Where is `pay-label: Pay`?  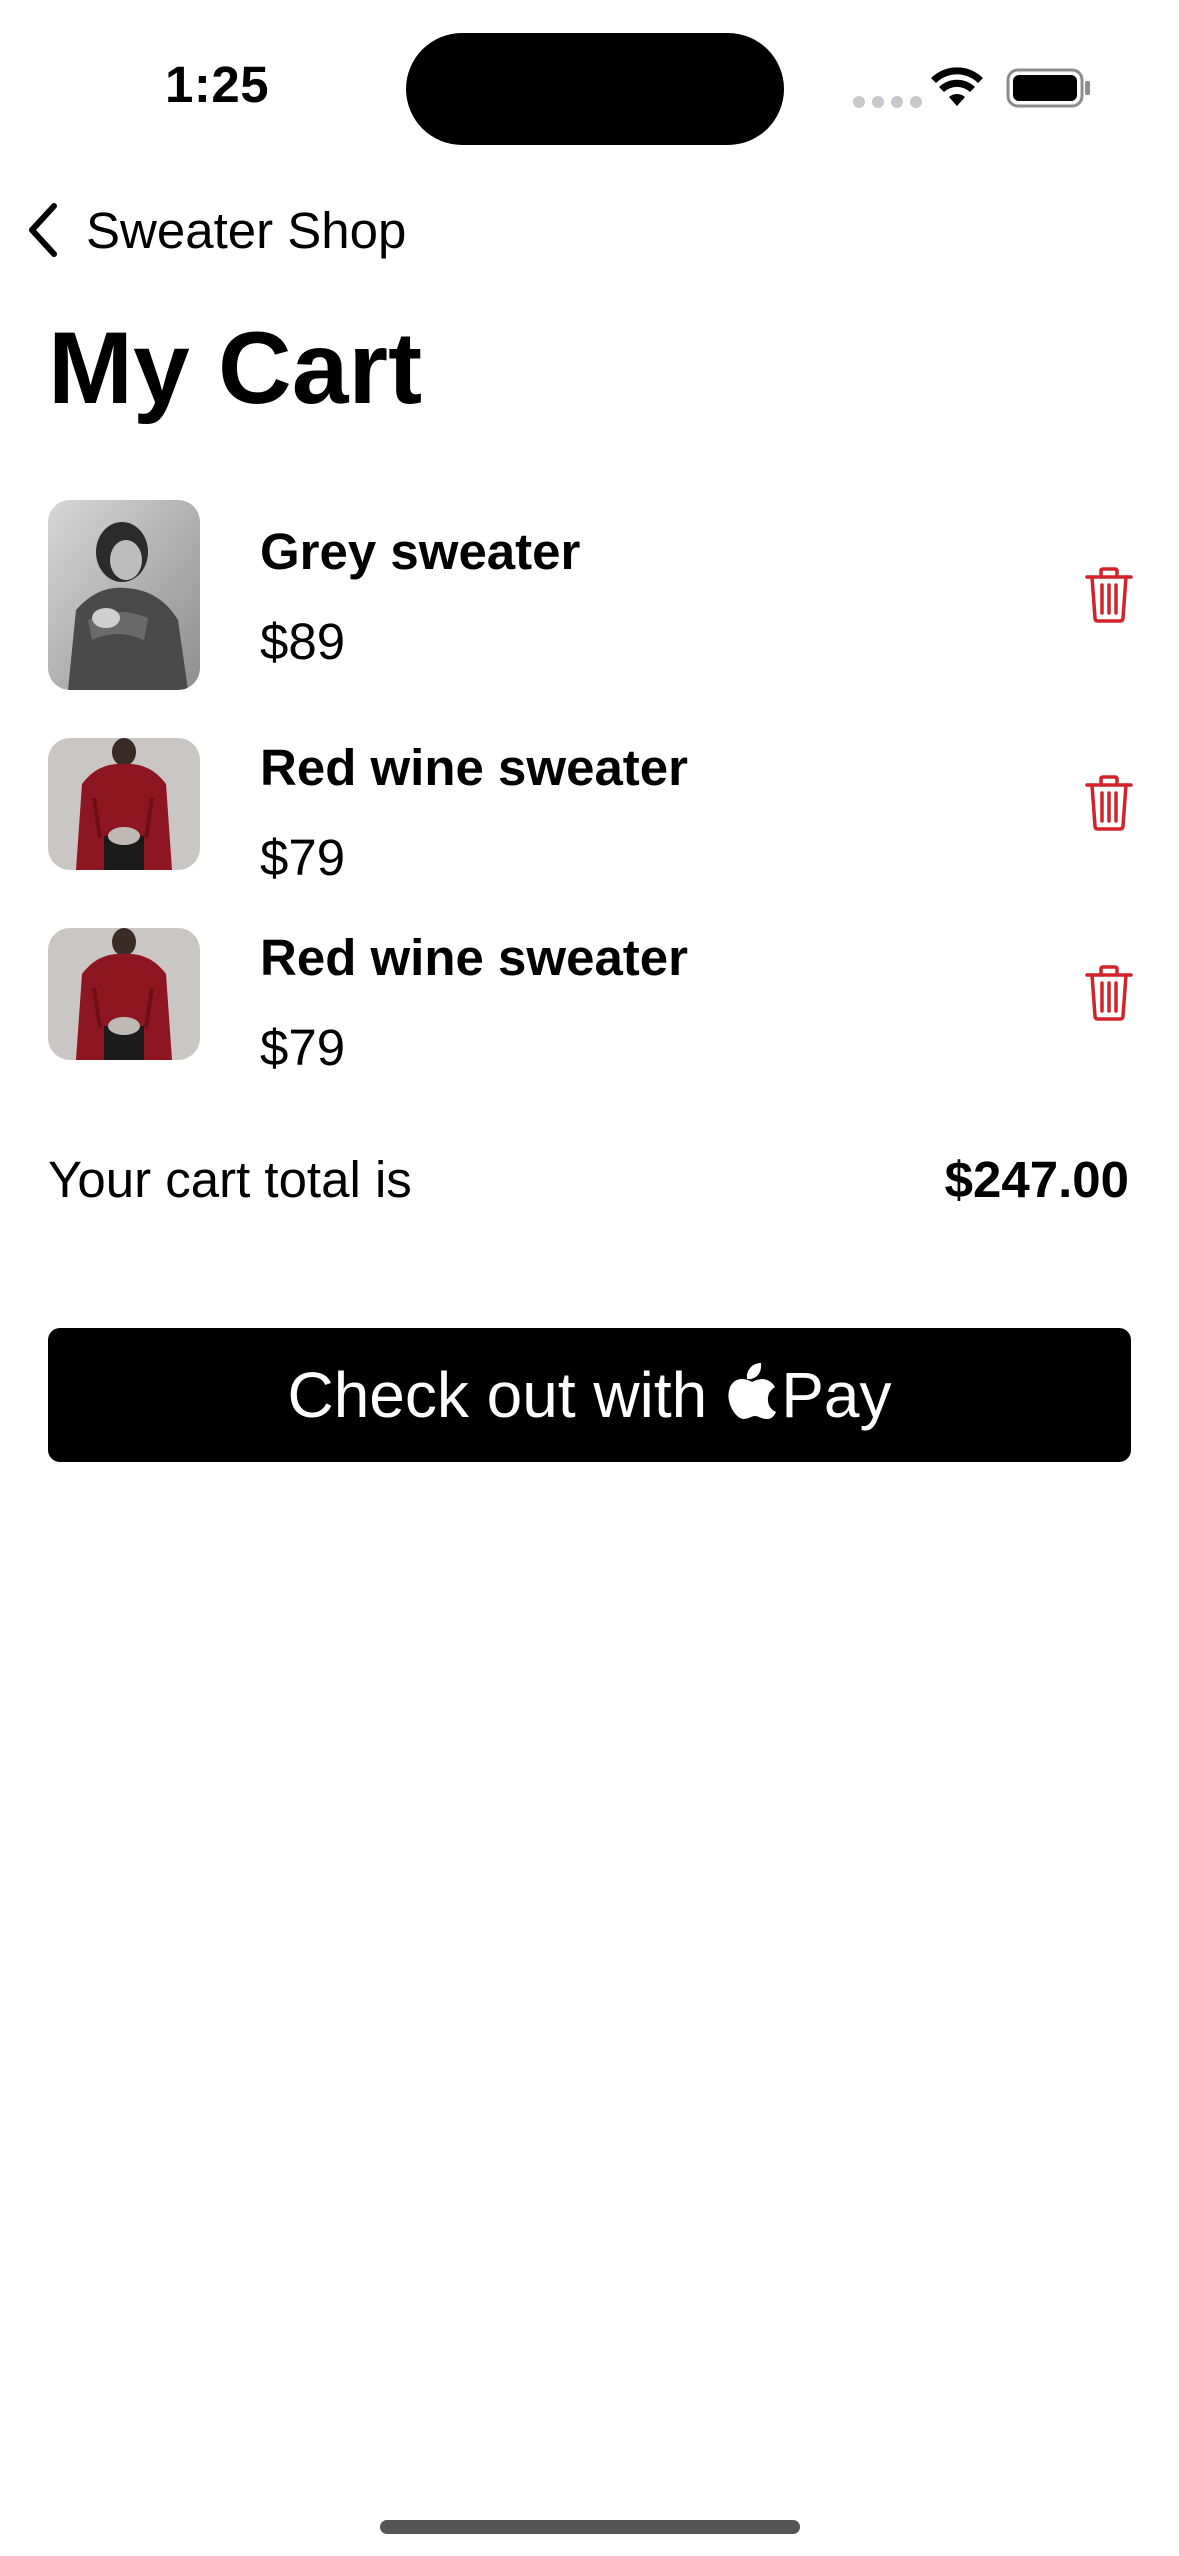 pay-label: Pay is located at coordinates (836, 1395).